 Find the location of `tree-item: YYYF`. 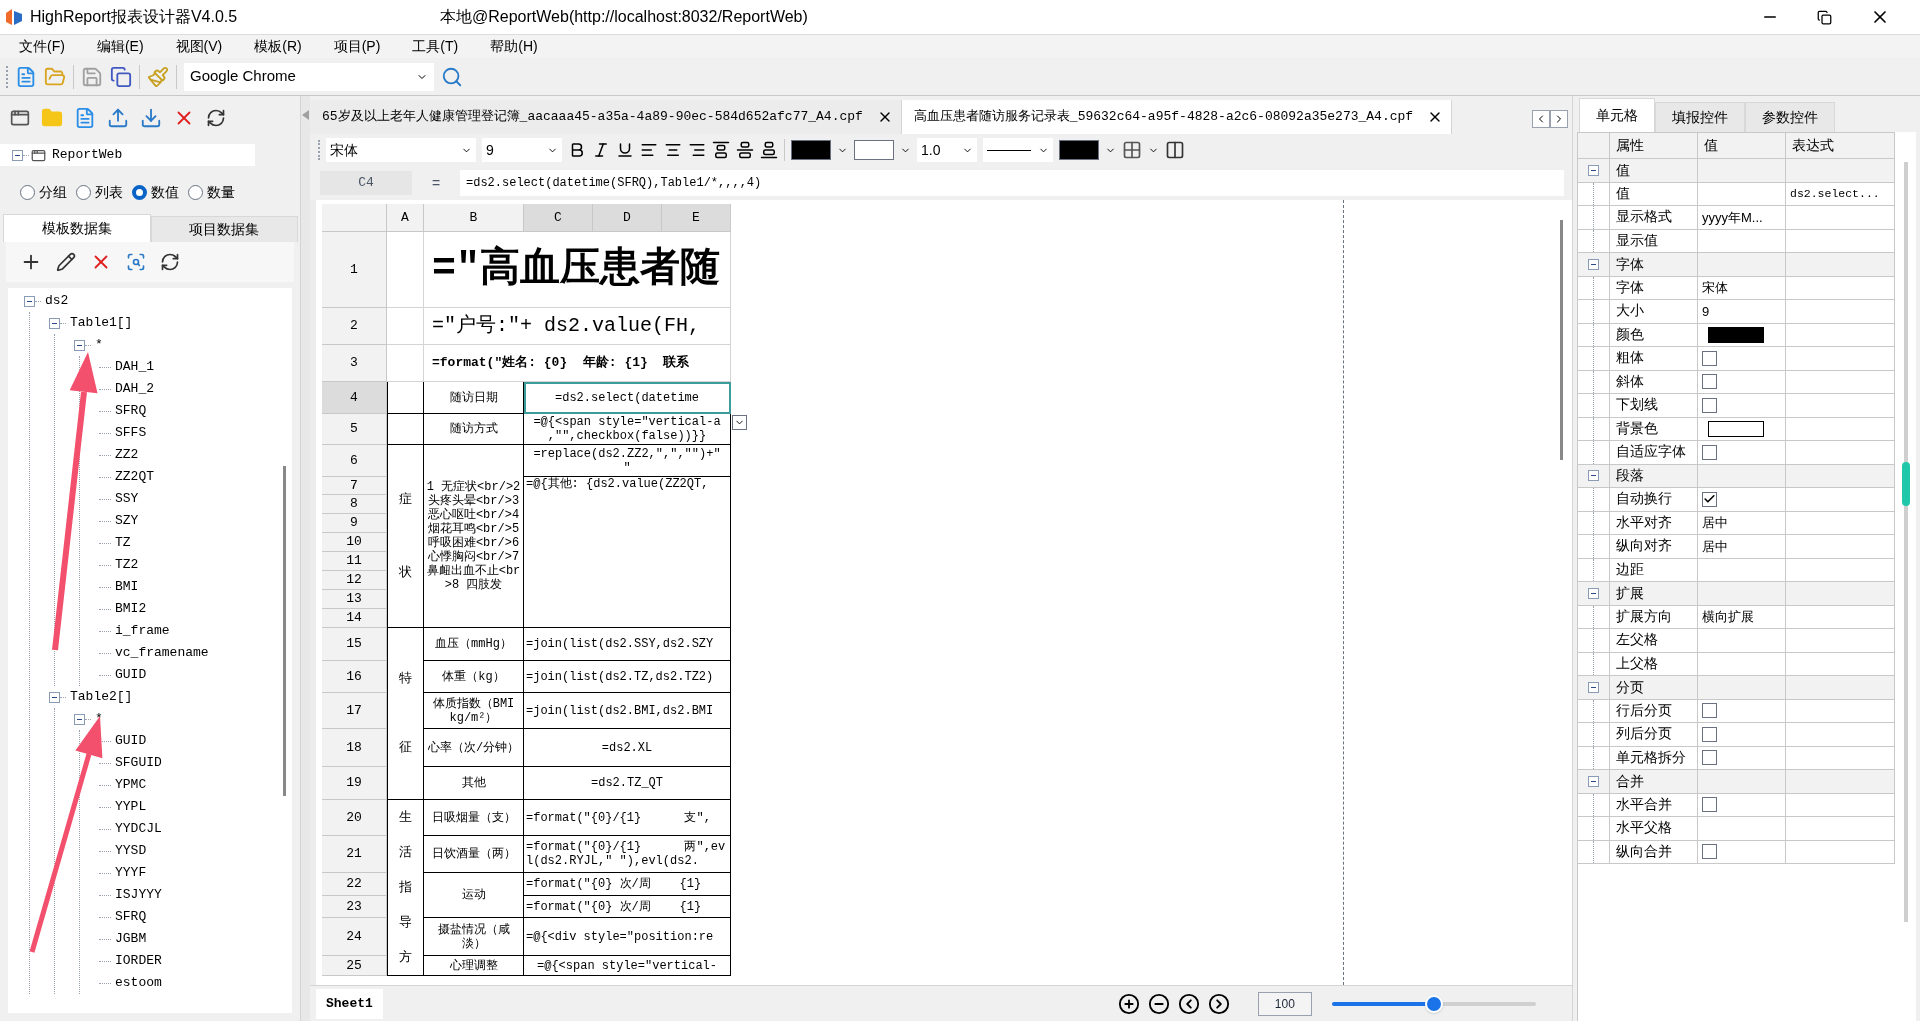

tree-item: YYYF is located at coordinates (131, 873).